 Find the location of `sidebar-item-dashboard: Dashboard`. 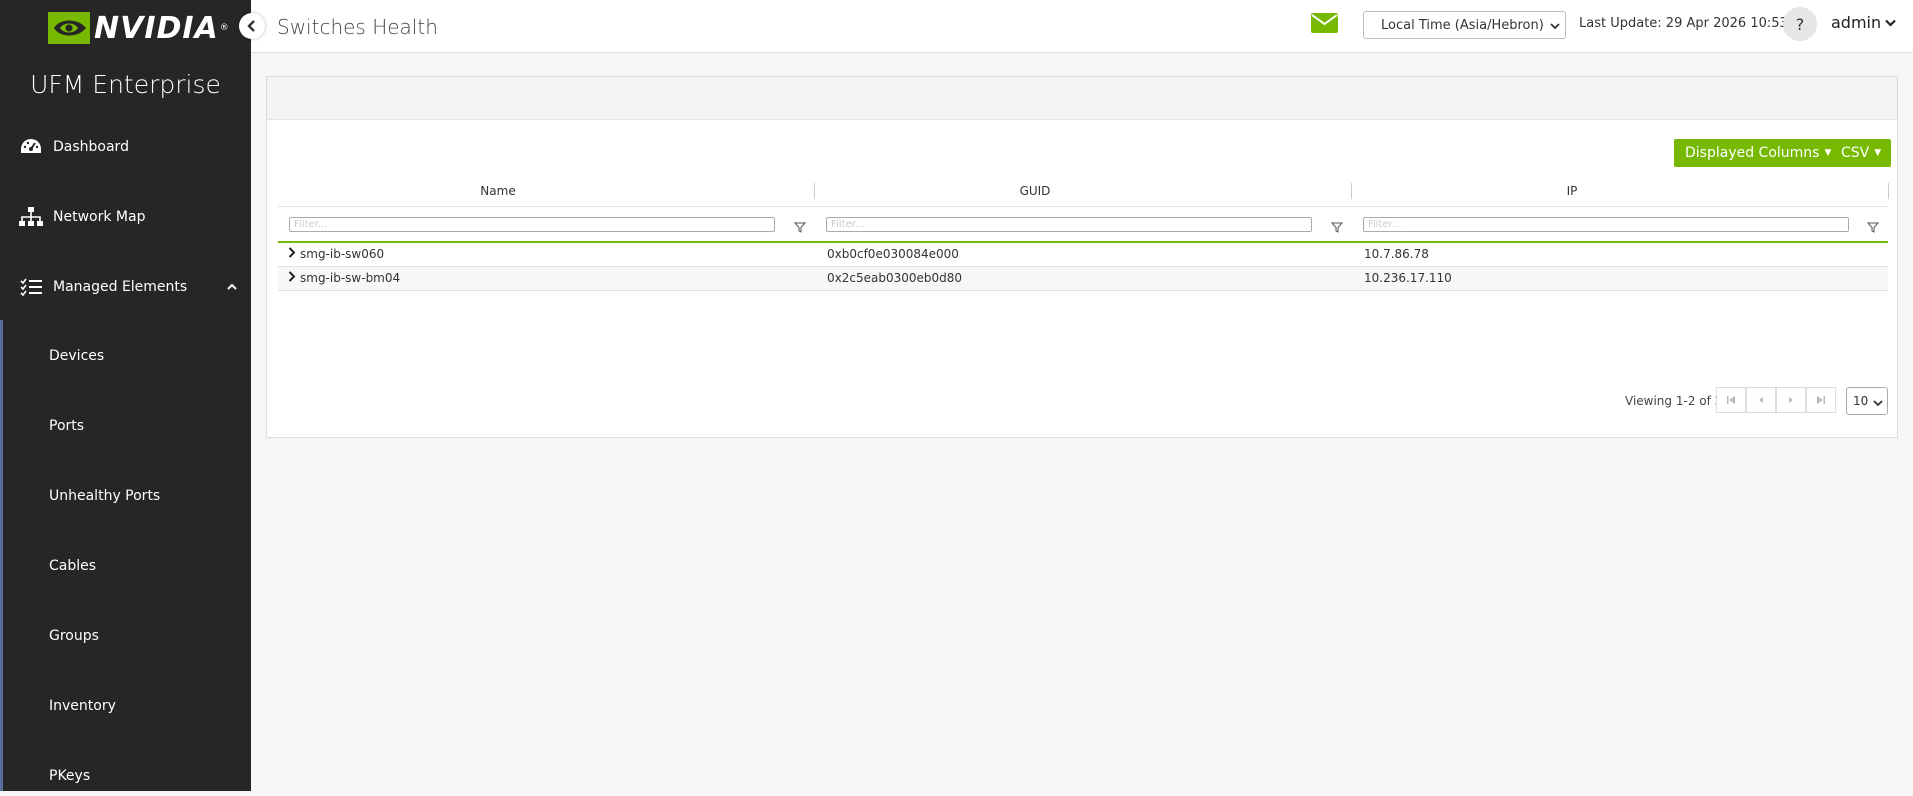

sidebar-item-dashboard: Dashboard is located at coordinates (125, 147).